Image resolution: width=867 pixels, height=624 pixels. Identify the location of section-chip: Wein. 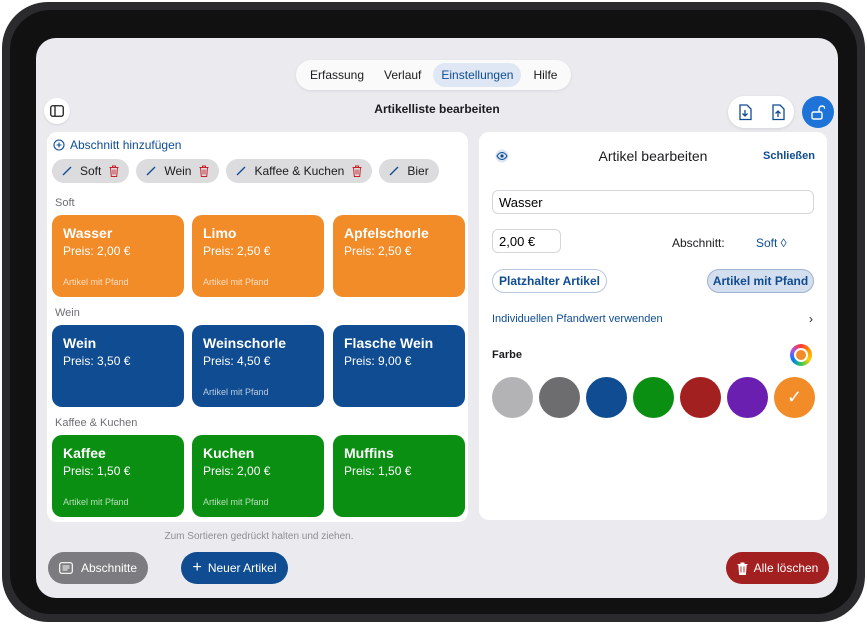
(178, 171).